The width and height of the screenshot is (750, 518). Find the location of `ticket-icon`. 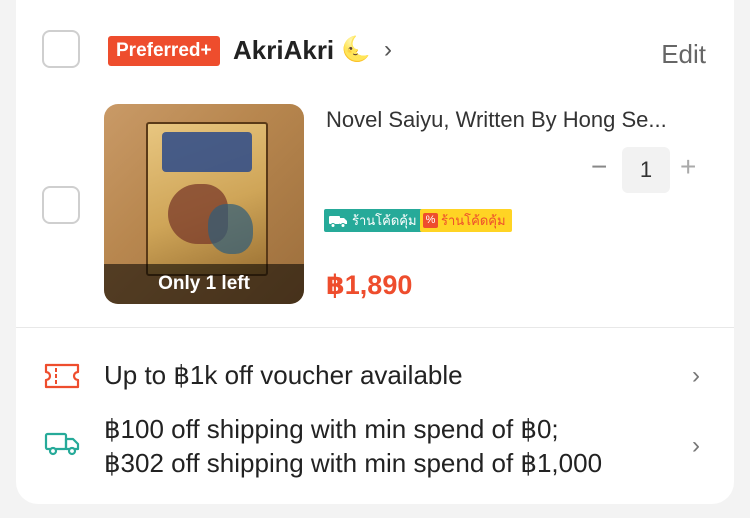

ticket-icon is located at coordinates (62, 376).